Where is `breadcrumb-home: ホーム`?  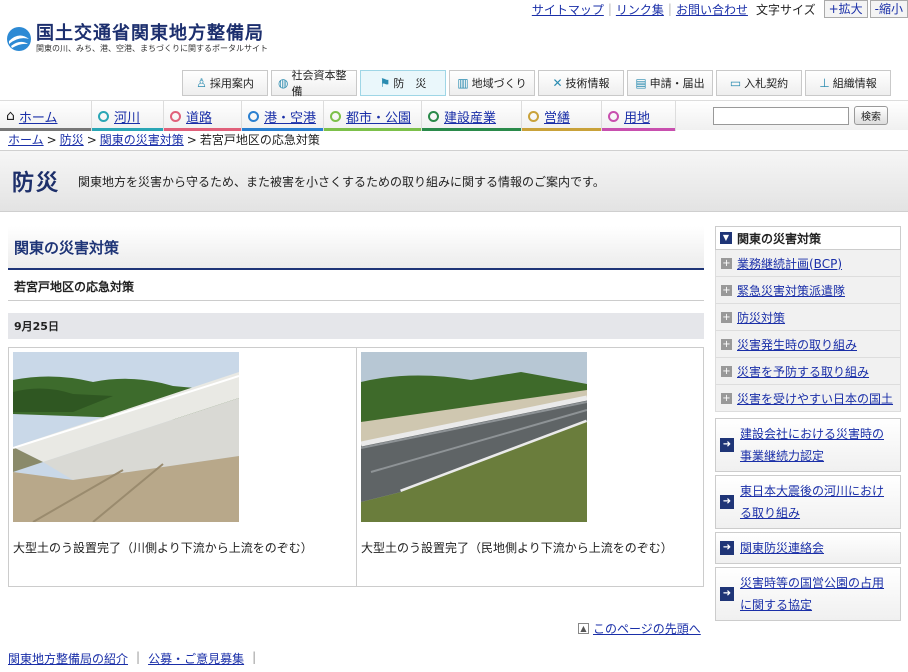 breadcrumb-home: ホーム is located at coordinates (26, 140).